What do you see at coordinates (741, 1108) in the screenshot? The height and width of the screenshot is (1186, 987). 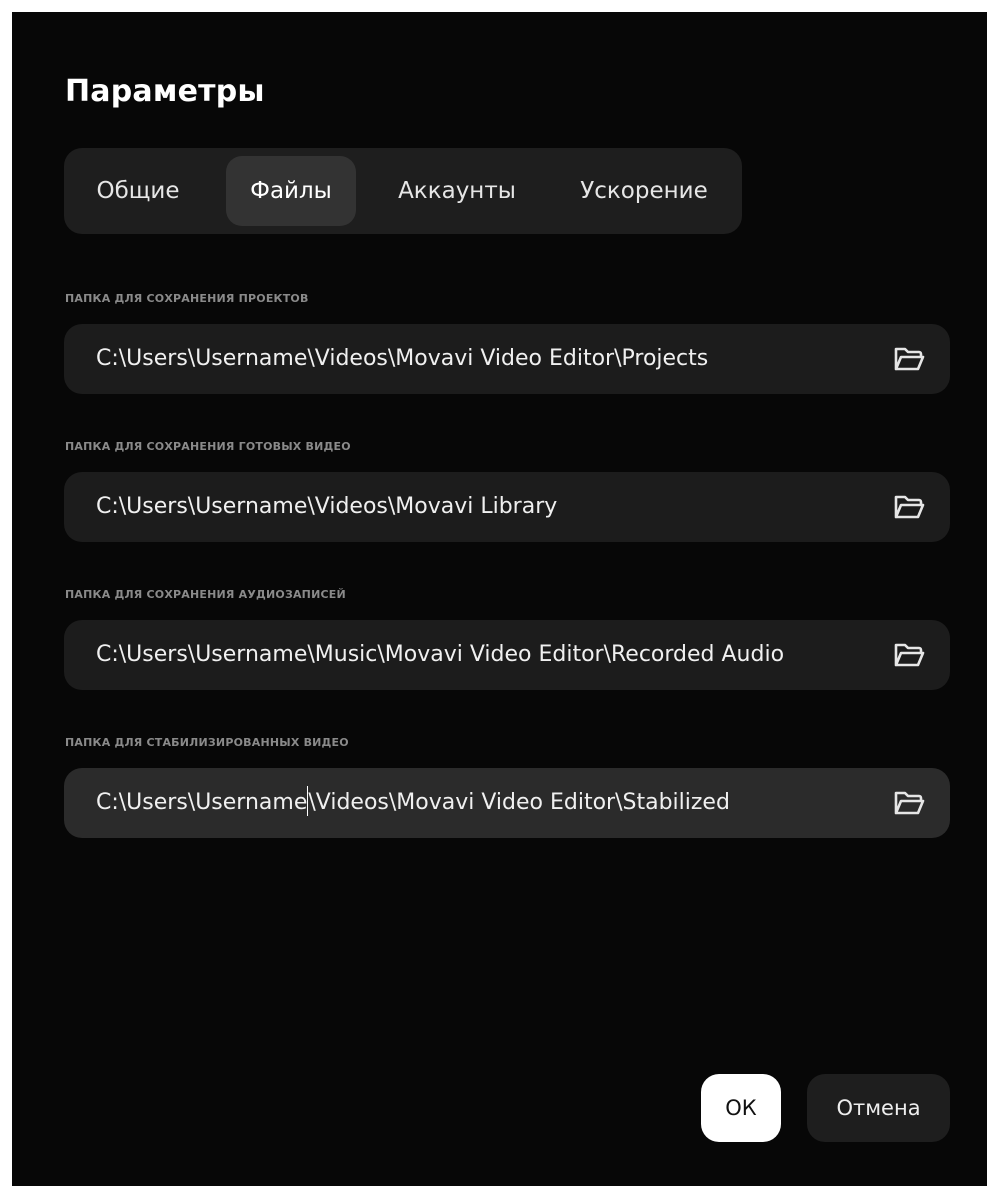 I see `ok-button: ОК` at bounding box center [741, 1108].